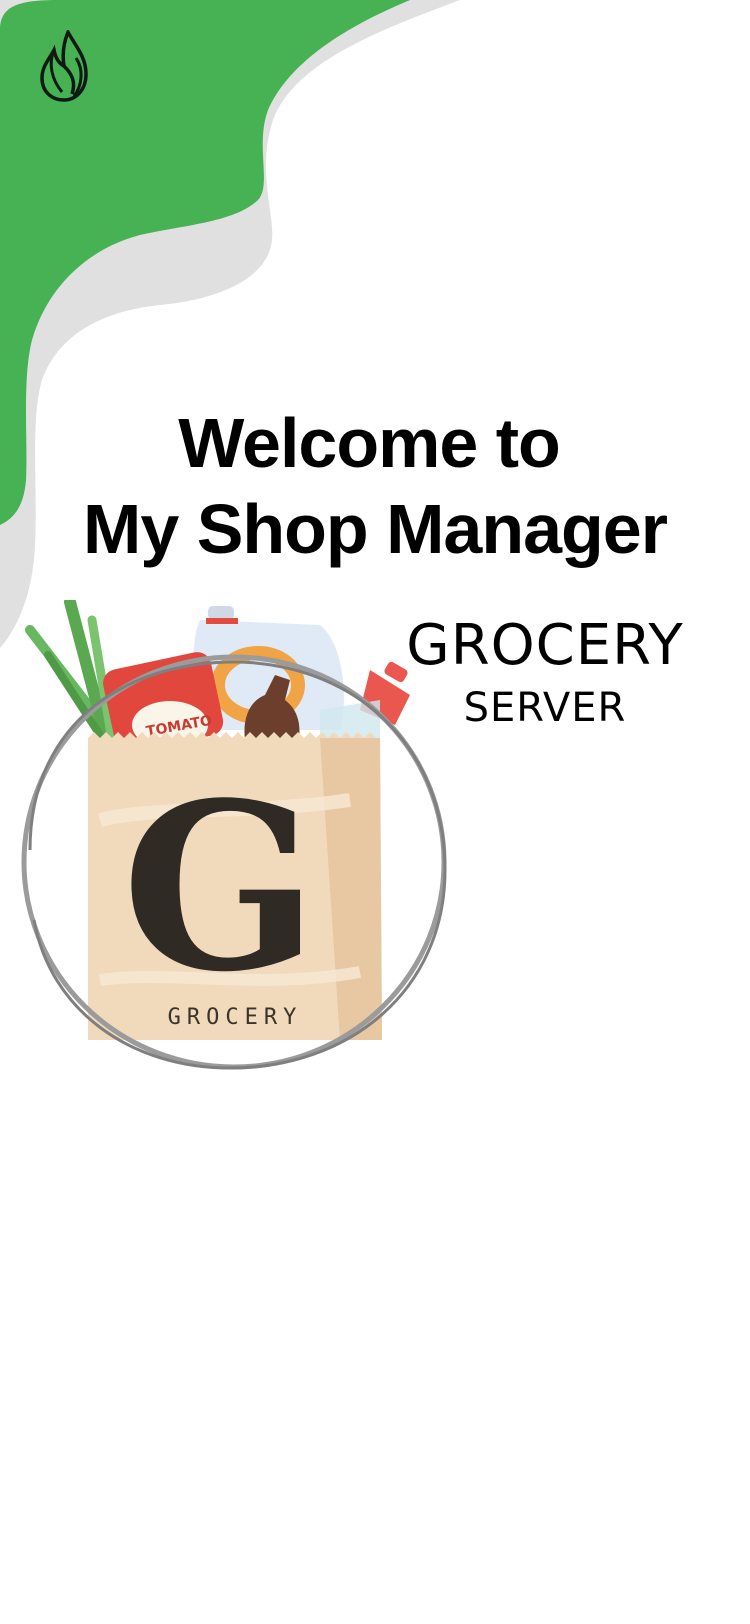 The height and width of the screenshot is (1624, 750). Describe the element at coordinates (375, 486) in the screenshot. I see `welcome-heading: Welcome to My Shop Manager` at that location.